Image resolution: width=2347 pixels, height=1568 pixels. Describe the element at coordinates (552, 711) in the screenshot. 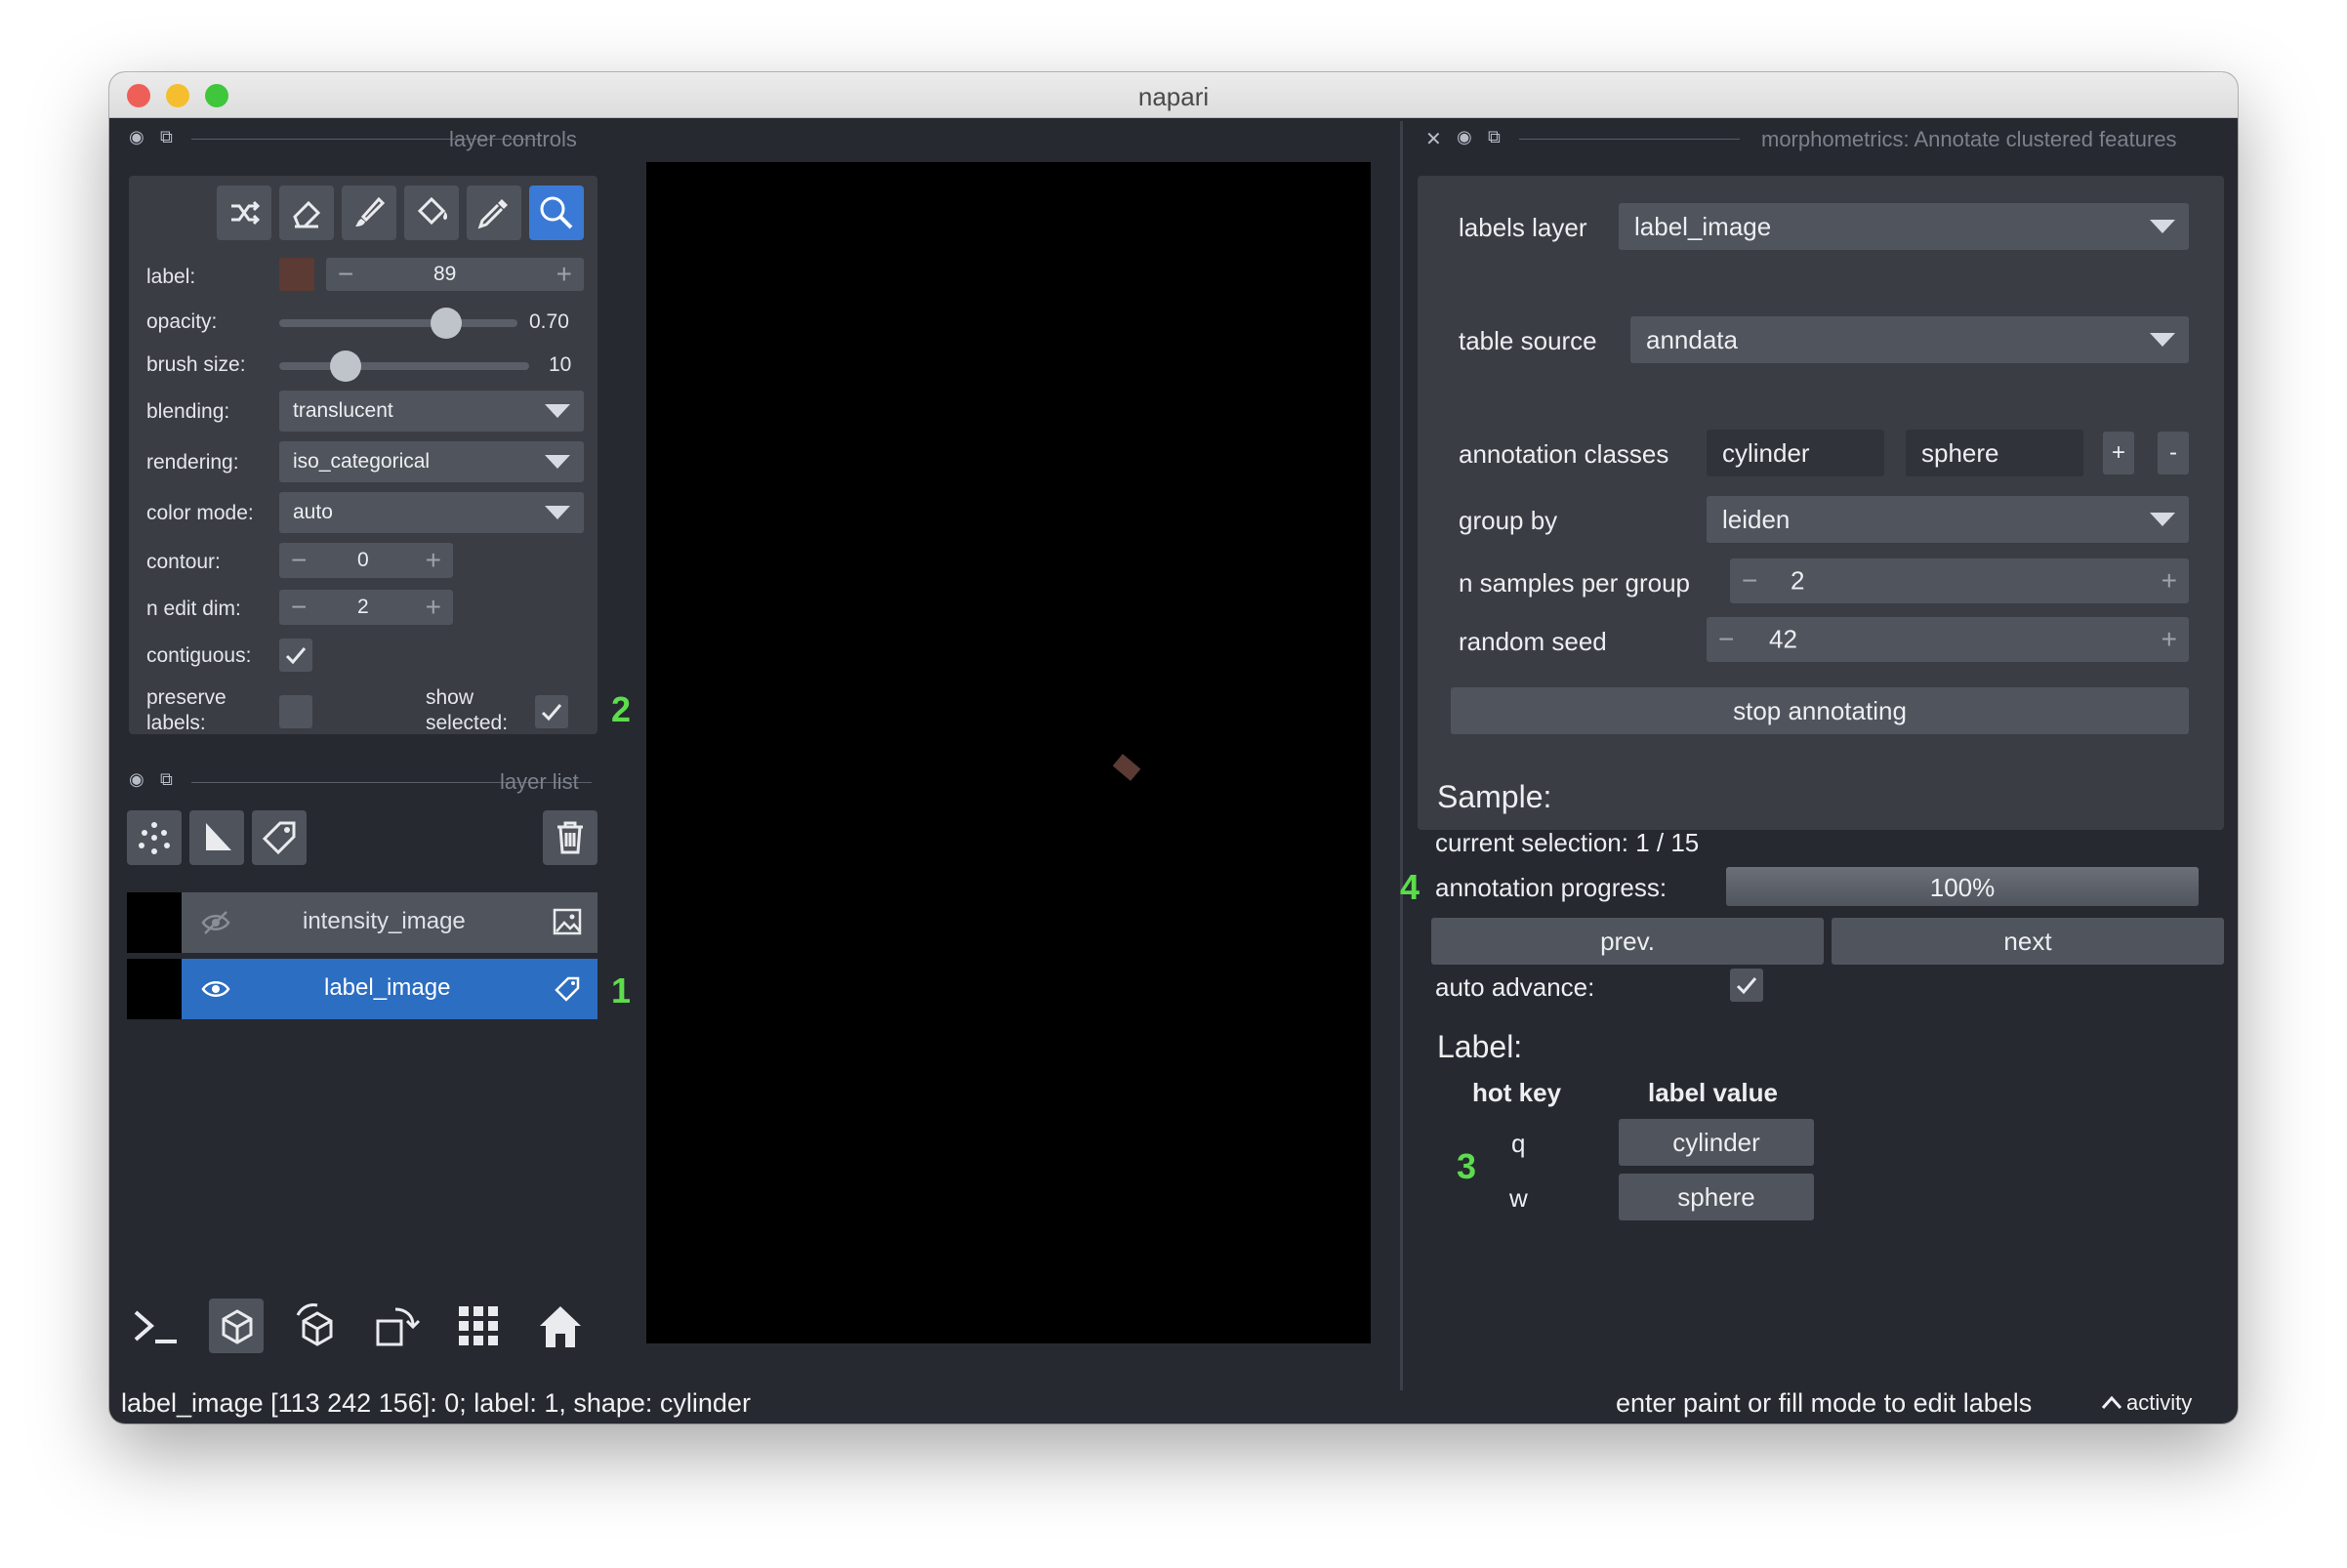

I see `show-selected-checkbox` at that location.